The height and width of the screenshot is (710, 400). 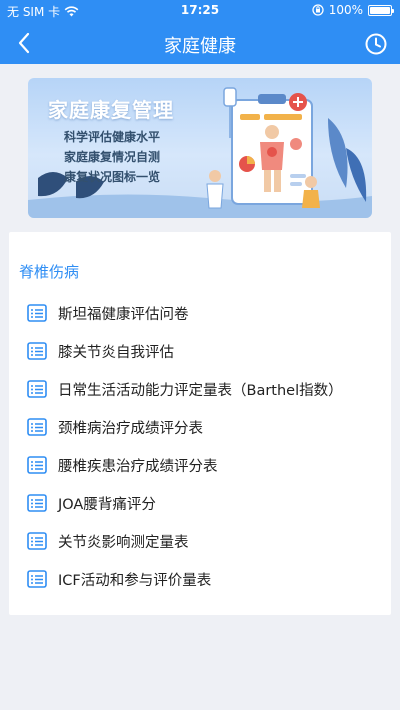 What do you see at coordinates (200, 46) in the screenshot?
I see `page-title: 家庭健康` at bounding box center [200, 46].